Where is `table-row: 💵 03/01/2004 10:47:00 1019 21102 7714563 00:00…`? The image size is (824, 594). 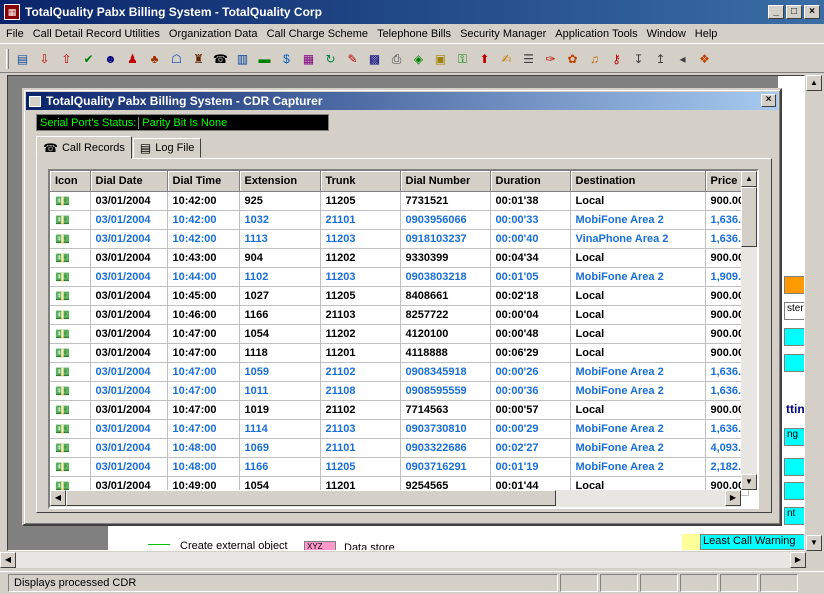 table-row: 💵 03/01/2004 10:47:00 1019 21102 7714563 00:00… is located at coordinates (400, 410).